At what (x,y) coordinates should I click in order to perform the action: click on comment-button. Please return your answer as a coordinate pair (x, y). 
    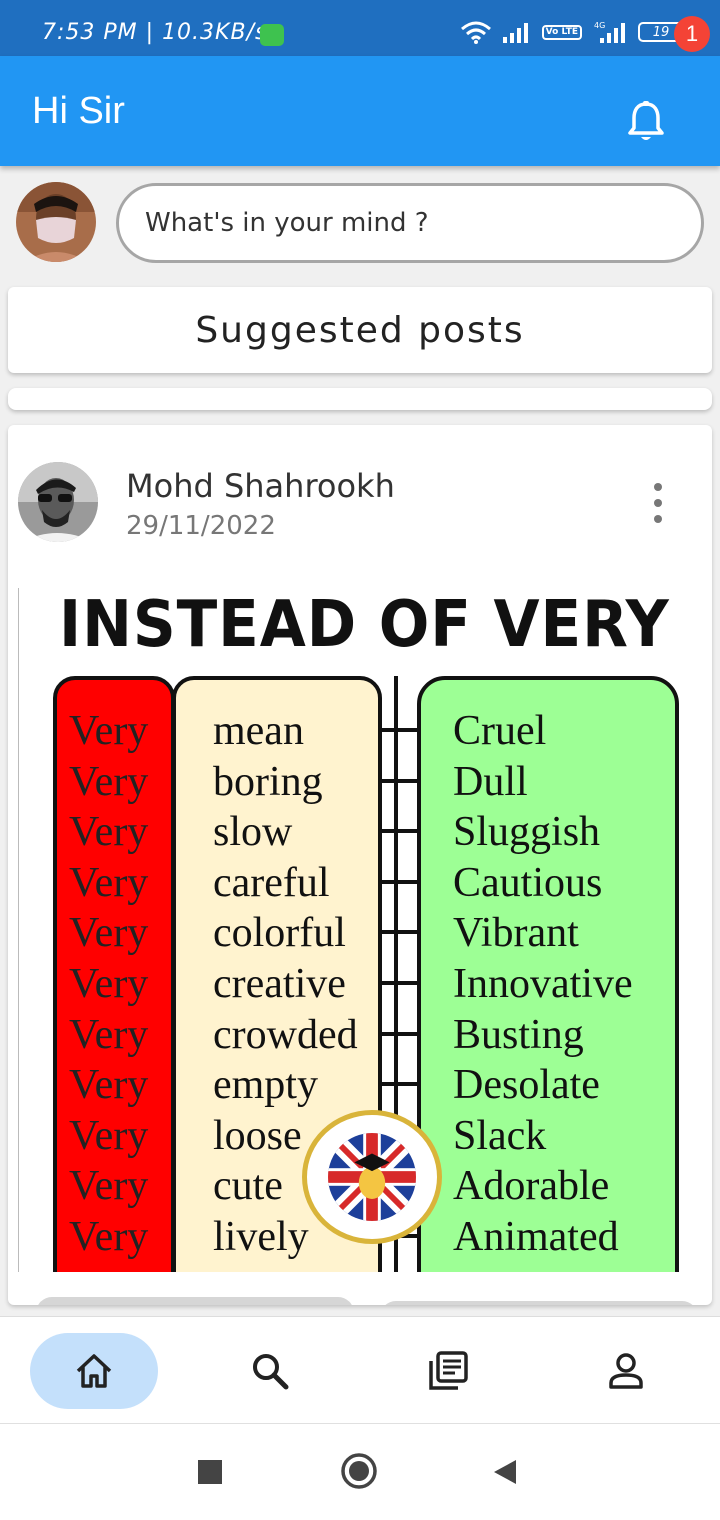
    Looking at the image, I should click on (539, 1303).